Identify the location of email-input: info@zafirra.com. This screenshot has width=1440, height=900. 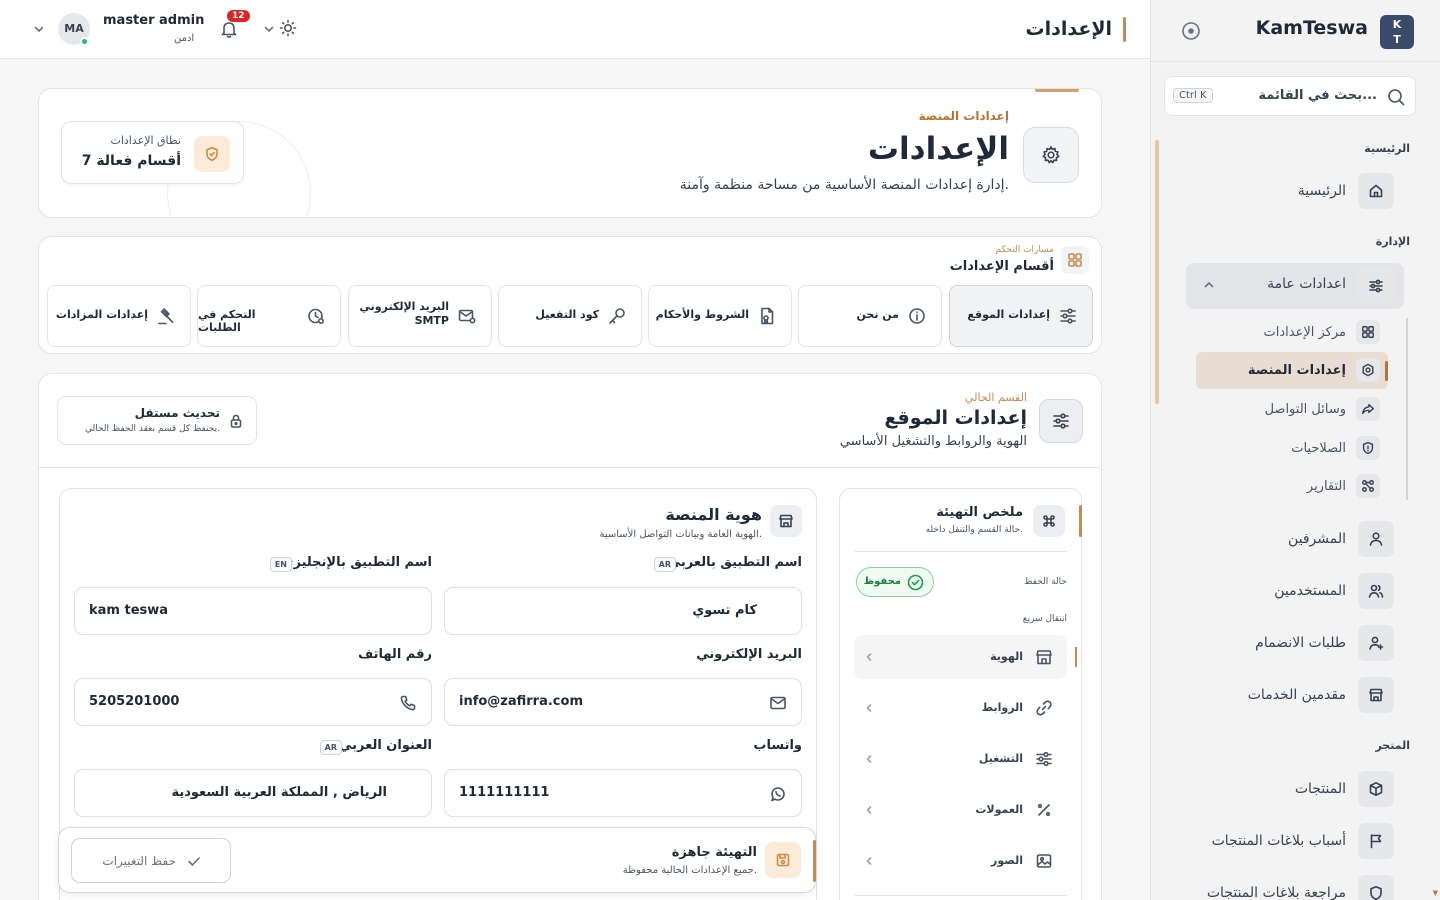
(623, 702).